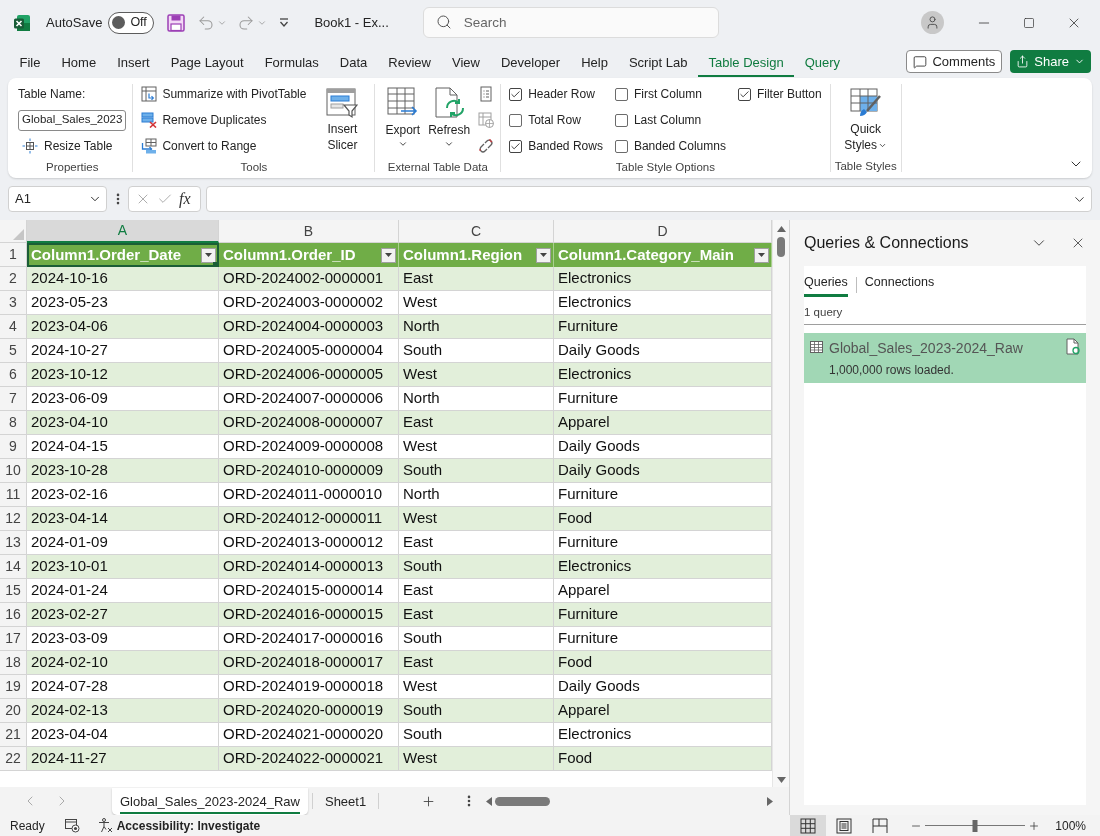  Describe the element at coordinates (224, 146) in the screenshot. I see `ribbon-button: Convert to Range` at that location.